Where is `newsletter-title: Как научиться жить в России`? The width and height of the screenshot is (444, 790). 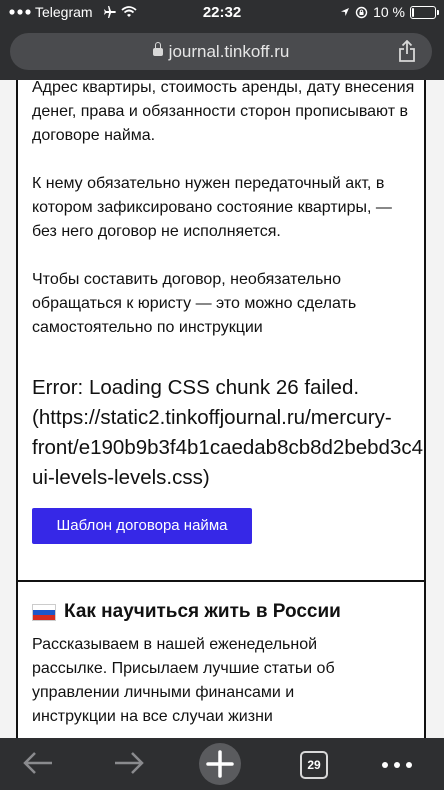 newsletter-title: Как научиться жить в России is located at coordinates (186, 612).